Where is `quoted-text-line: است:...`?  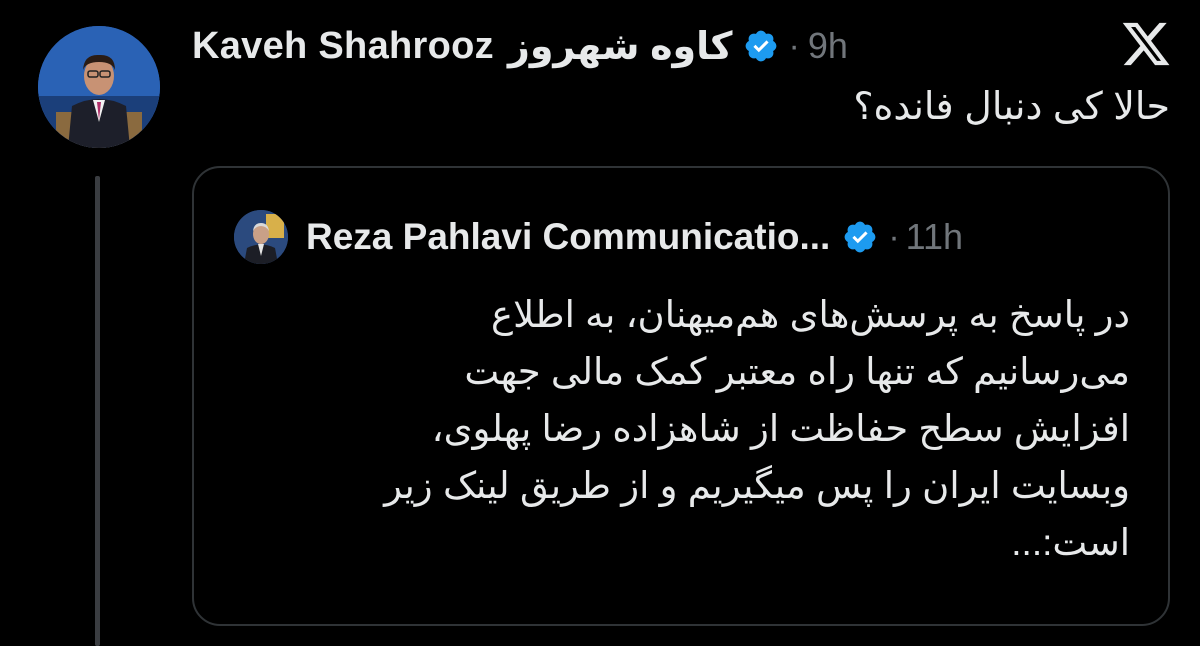
quoted-text-line: است:... is located at coordinates (1070, 542).